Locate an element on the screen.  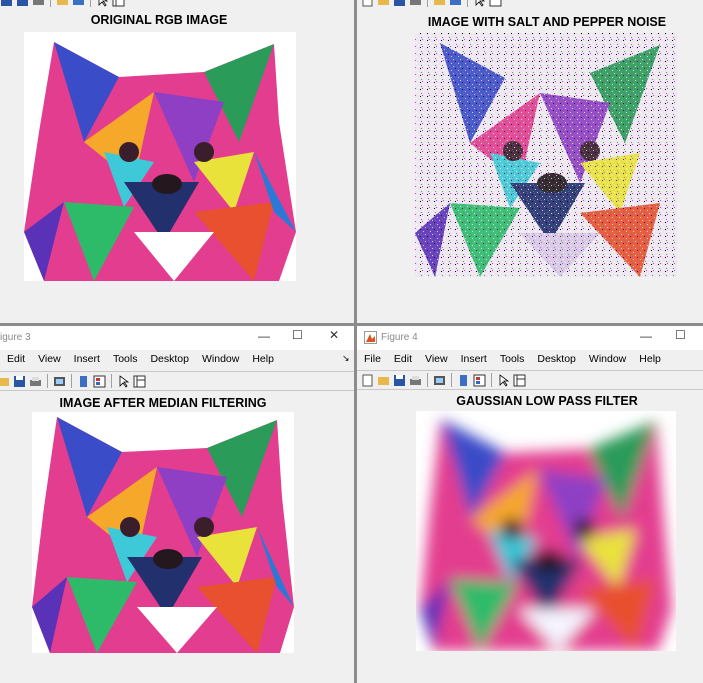
original-image is located at coordinates (160, 156).